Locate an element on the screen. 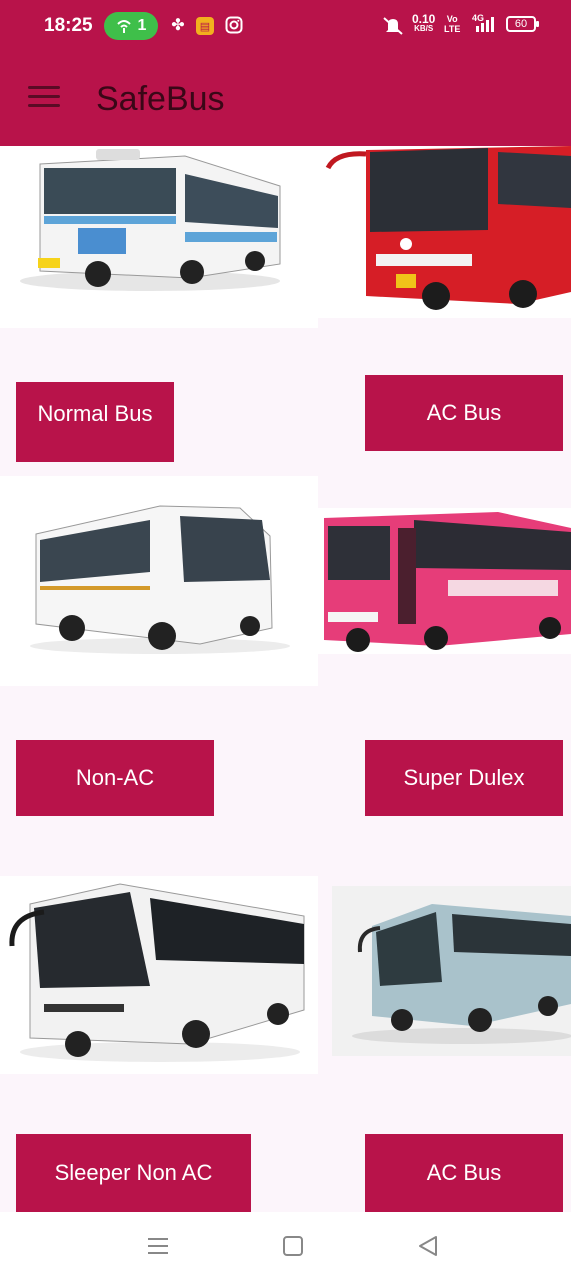 This screenshot has width=571, height=1280. volte-top: Vo is located at coordinates (452, 19).